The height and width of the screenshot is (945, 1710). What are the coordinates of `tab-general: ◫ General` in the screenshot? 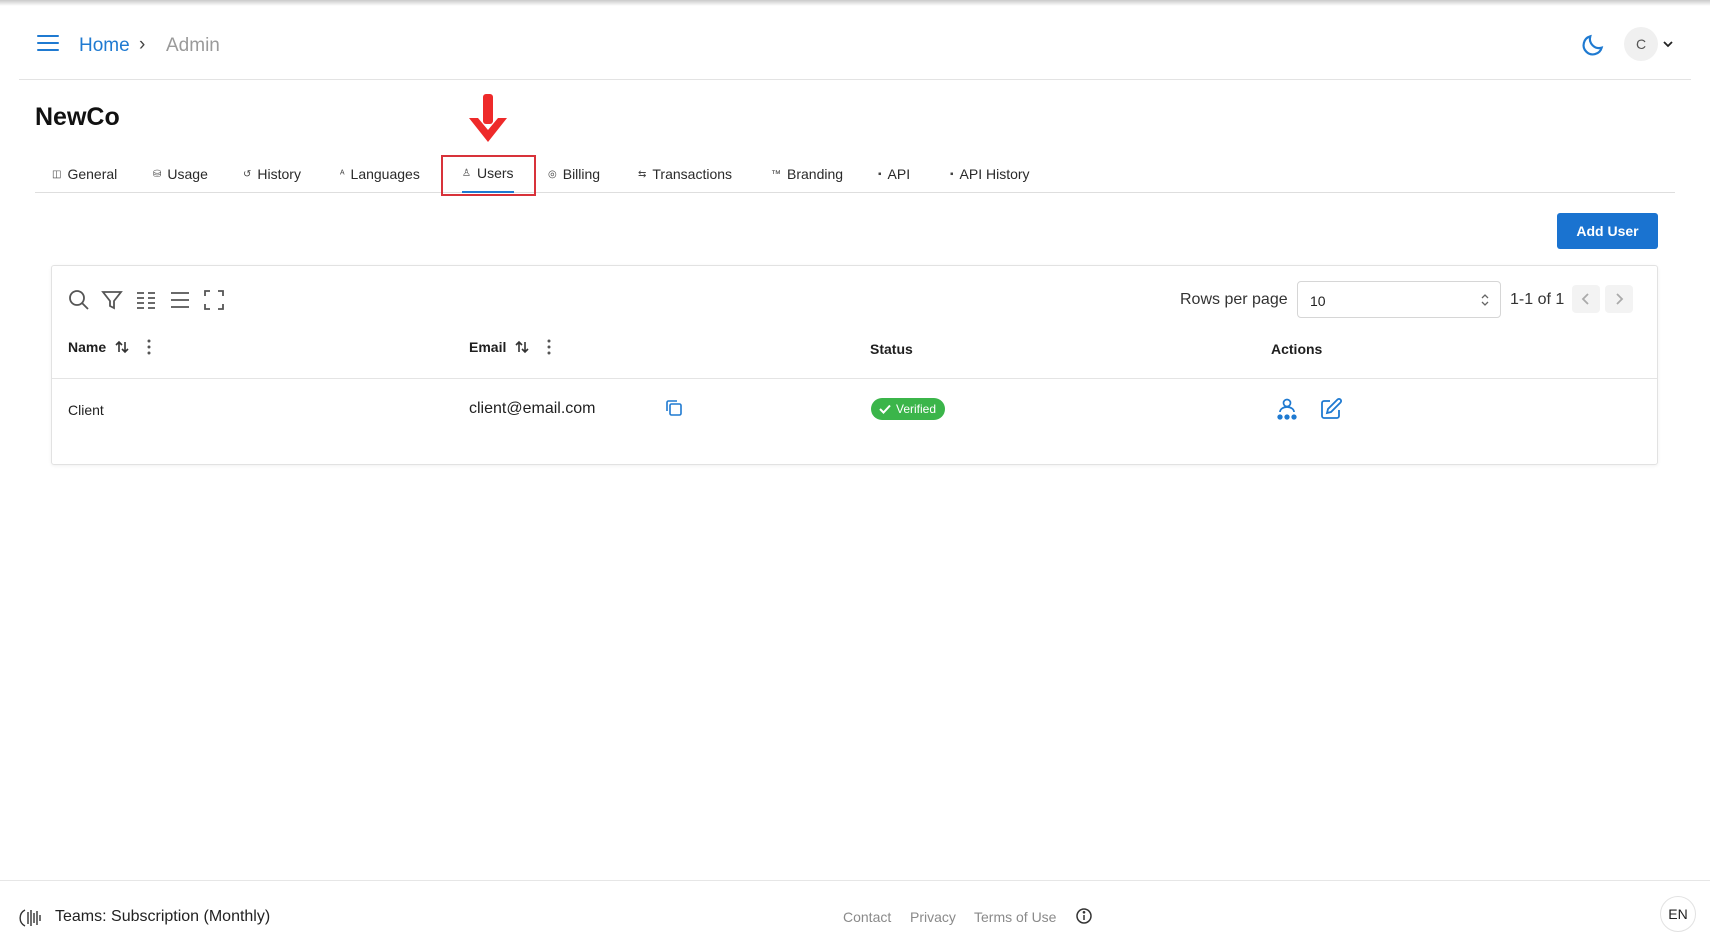 It's located at (84, 174).